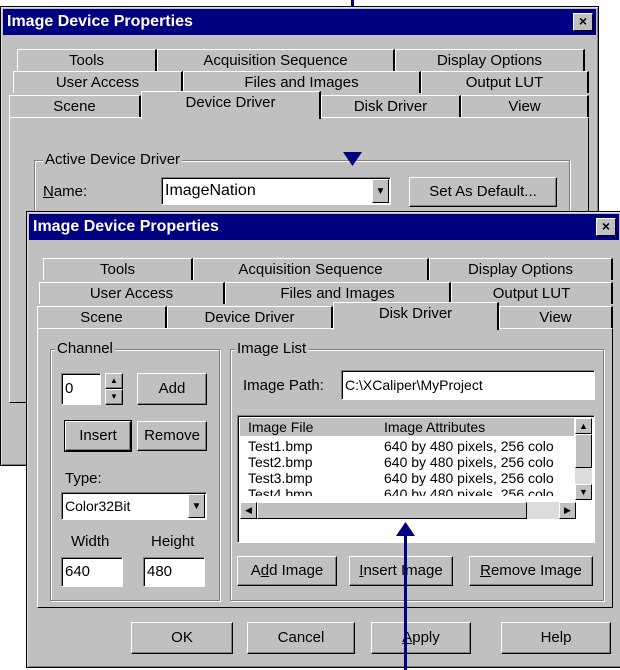 The height and width of the screenshot is (670, 620). What do you see at coordinates (173, 541) in the screenshot?
I see `channel-height-label: Height` at bounding box center [173, 541].